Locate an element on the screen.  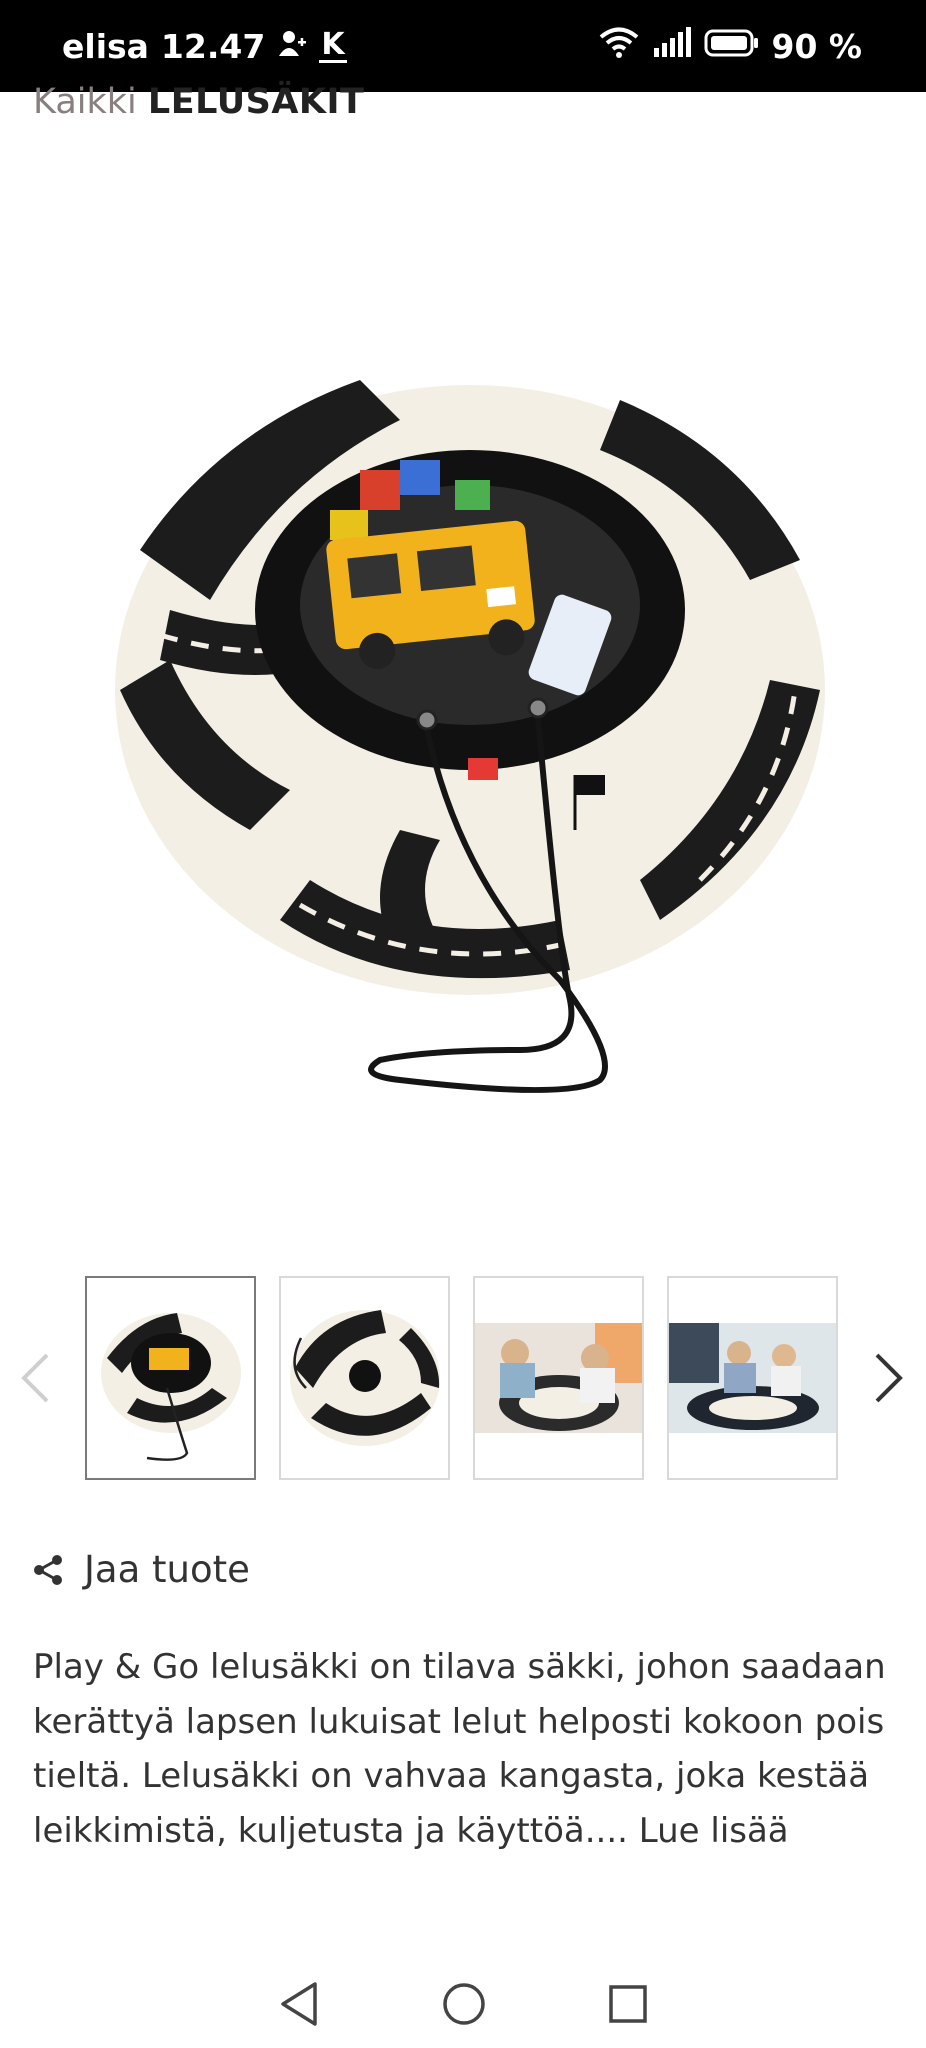
breadcrumb-category-link: LELUSÄKIT is located at coordinates (256, 102).